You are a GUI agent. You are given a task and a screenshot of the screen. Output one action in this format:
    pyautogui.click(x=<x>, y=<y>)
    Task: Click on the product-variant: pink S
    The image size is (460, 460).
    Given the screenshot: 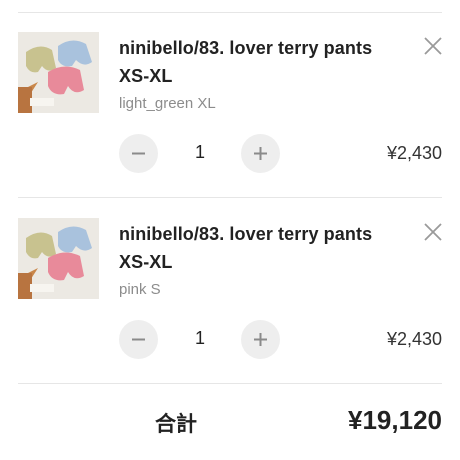 What is the action you would take?
    pyautogui.click(x=140, y=289)
    